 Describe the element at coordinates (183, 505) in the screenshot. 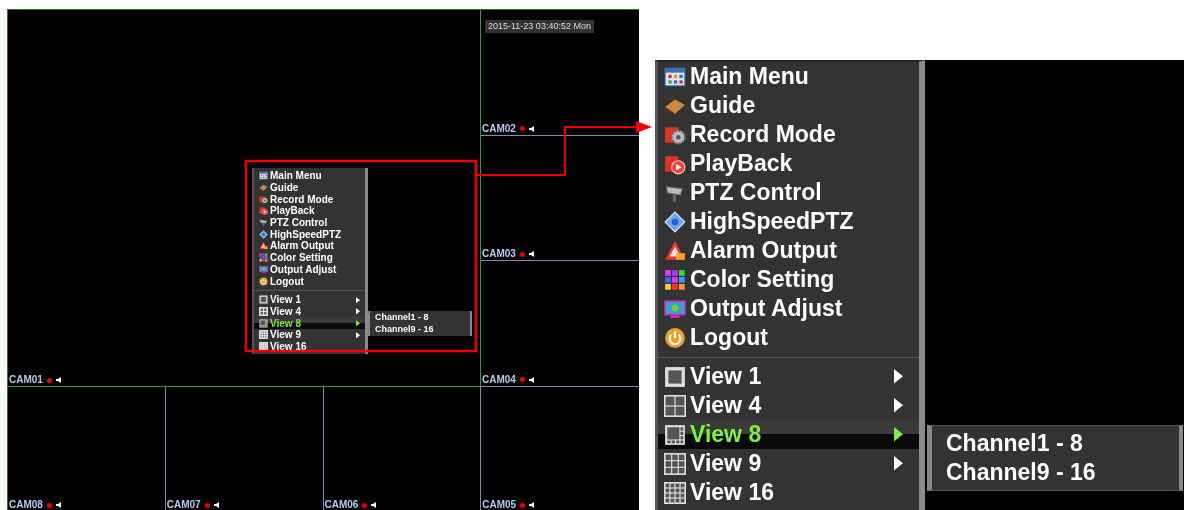

I see `camera-label: CAM07` at that location.